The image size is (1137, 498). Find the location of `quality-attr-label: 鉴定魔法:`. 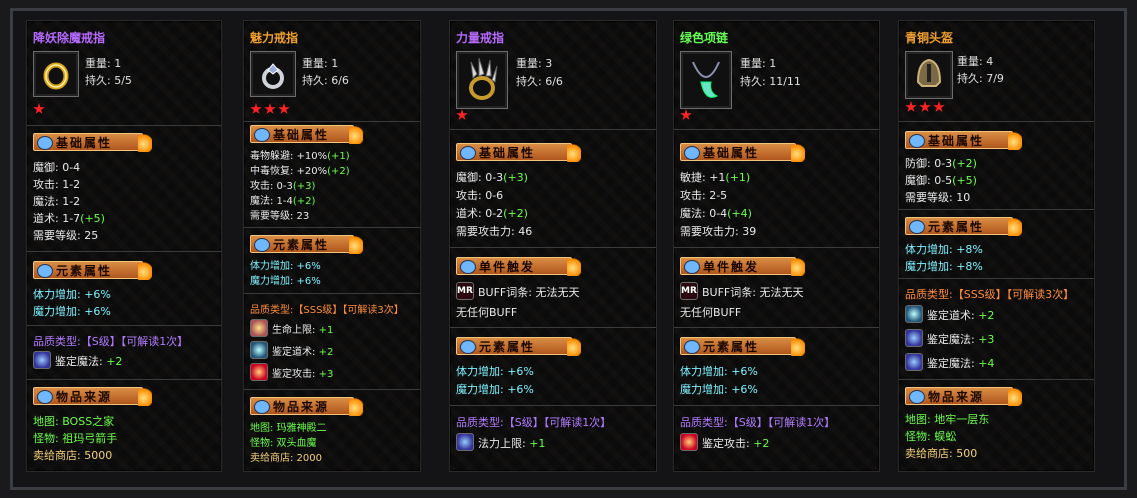

quality-attr-label: 鉴定魔法: is located at coordinates (951, 339).